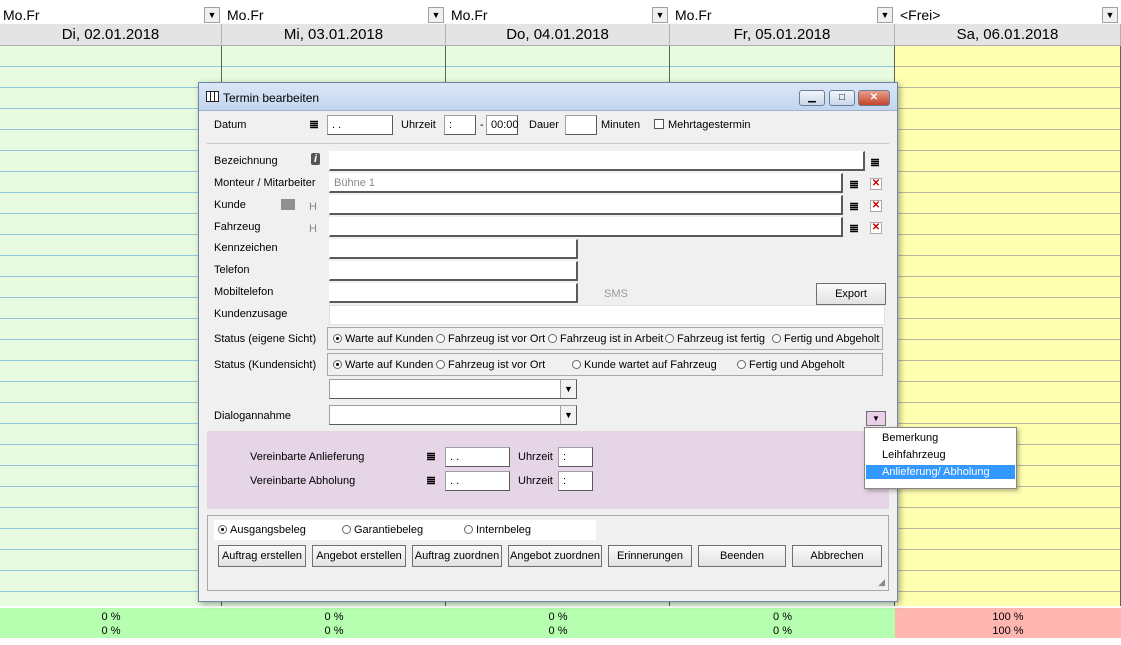 The image size is (1121, 645). Describe the element at coordinates (575, 481) in the screenshot. I see `abholung-time: :` at that location.